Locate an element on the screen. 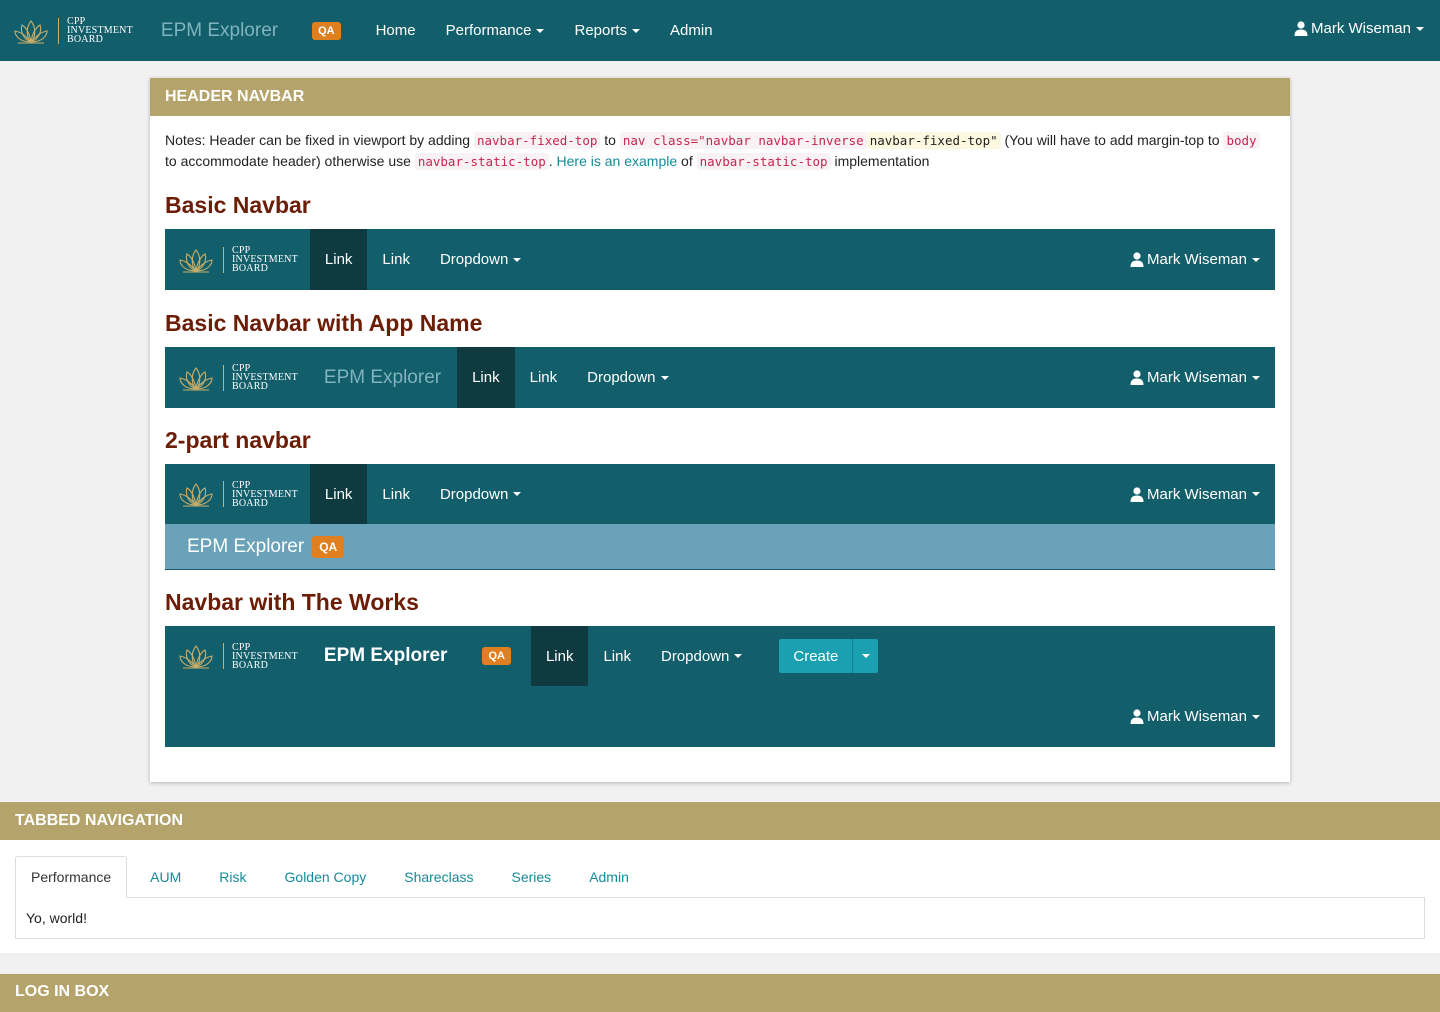 The height and width of the screenshot is (1012, 1440). code-snippet: nav class="navbar navbar-inverse is located at coordinates (743, 140).